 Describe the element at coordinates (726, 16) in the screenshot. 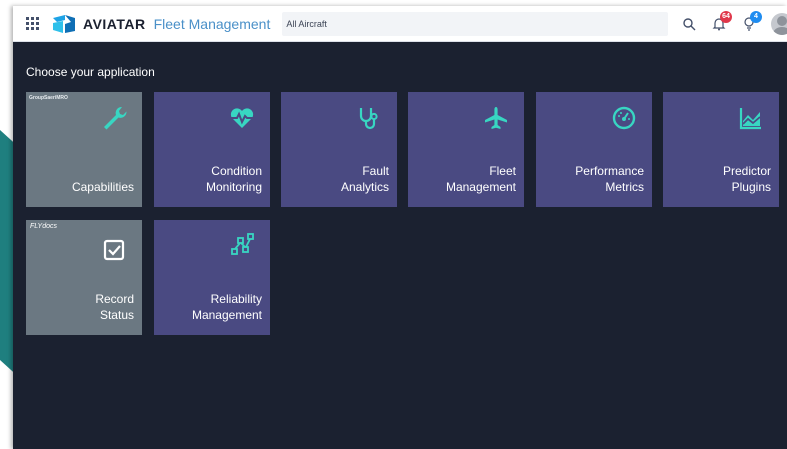

I see `notifications-badge: 64` at that location.